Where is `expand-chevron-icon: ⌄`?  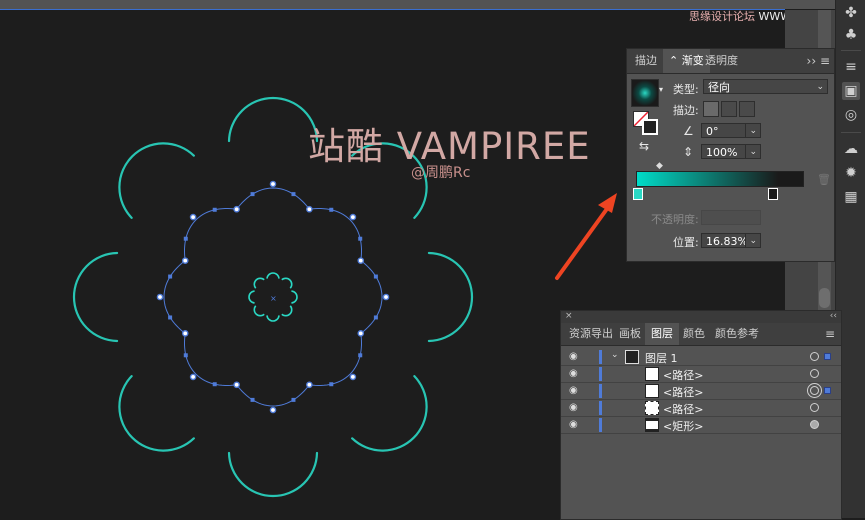 expand-chevron-icon: ⌄ is located at coordinates (615, 355).